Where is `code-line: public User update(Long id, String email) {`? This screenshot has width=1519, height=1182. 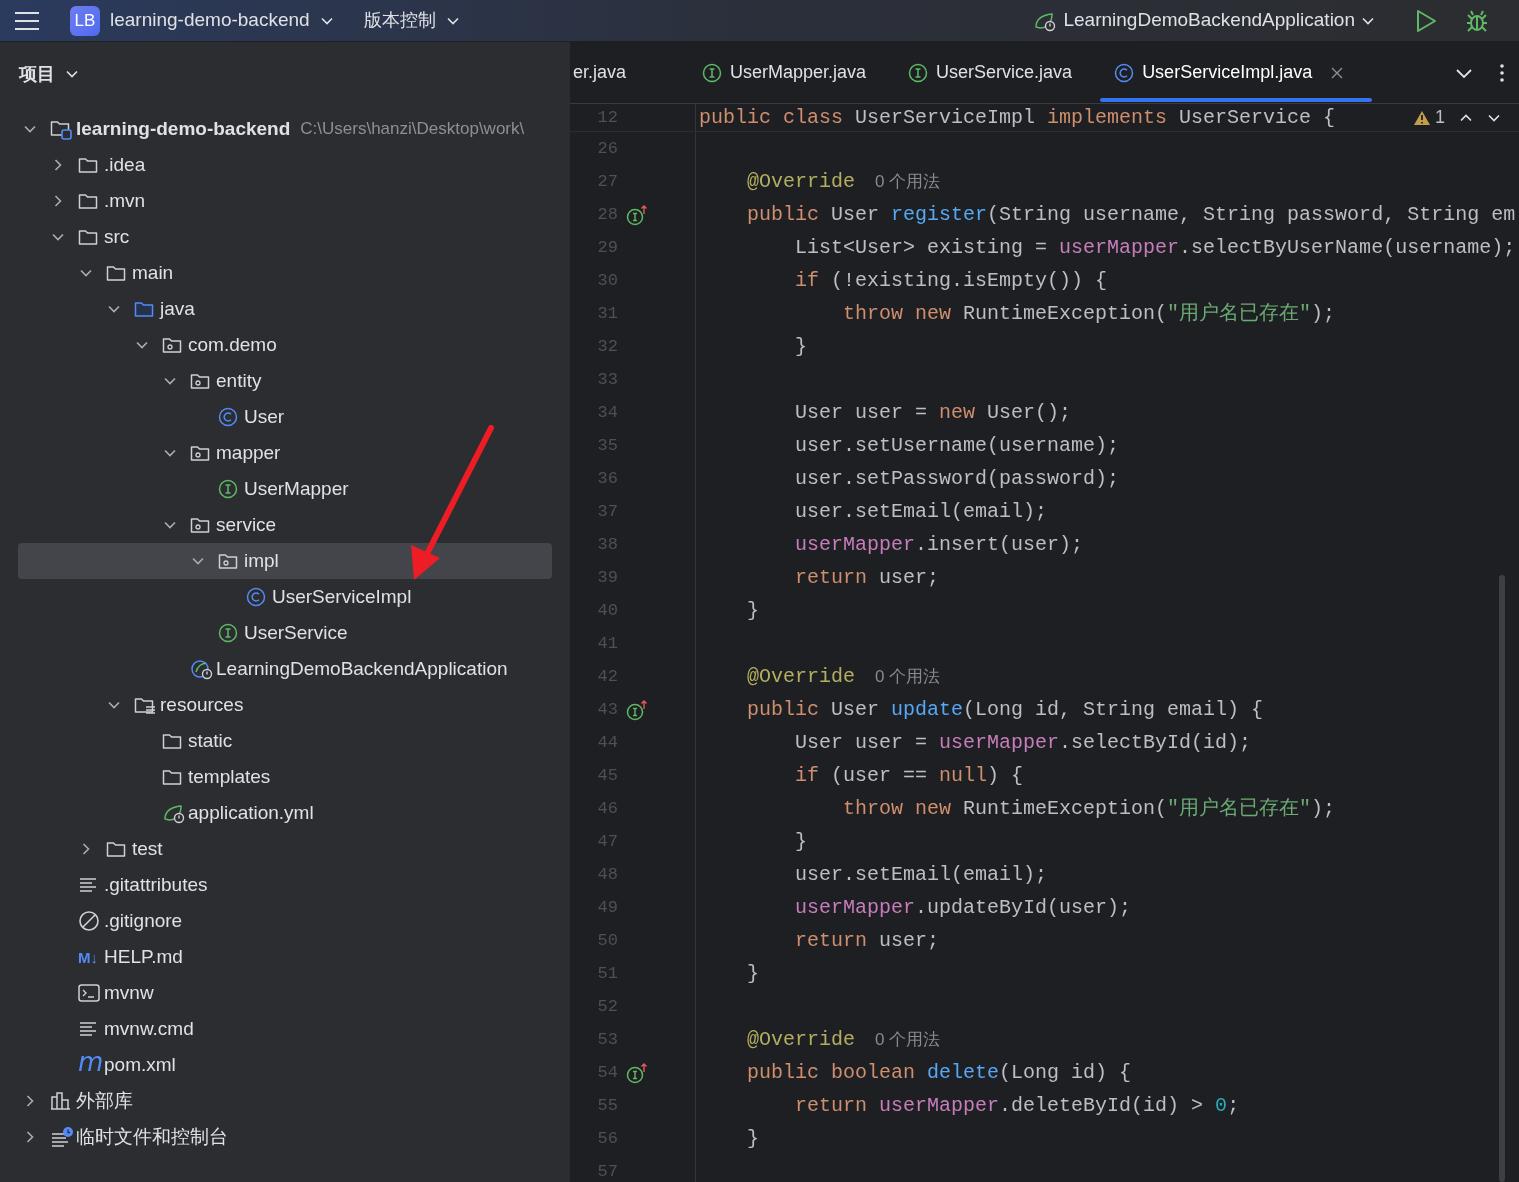 code-line: public User update(Long id, String email) { is located at coordinates (1005, 709).